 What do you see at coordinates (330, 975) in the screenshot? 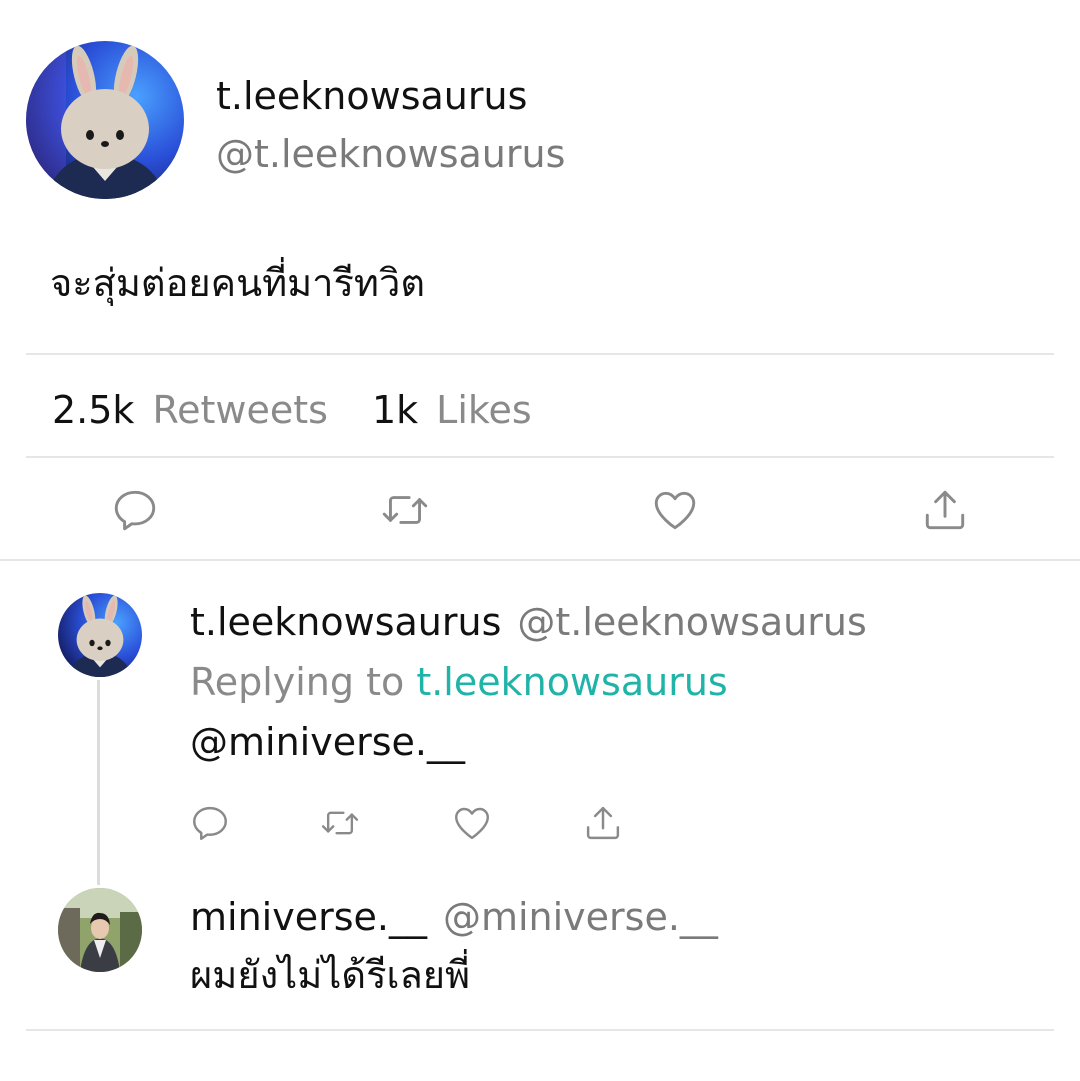
I see `reply-text: ผมยังไม่ได้รีเลยพี่` at bounding box center [330, 975].